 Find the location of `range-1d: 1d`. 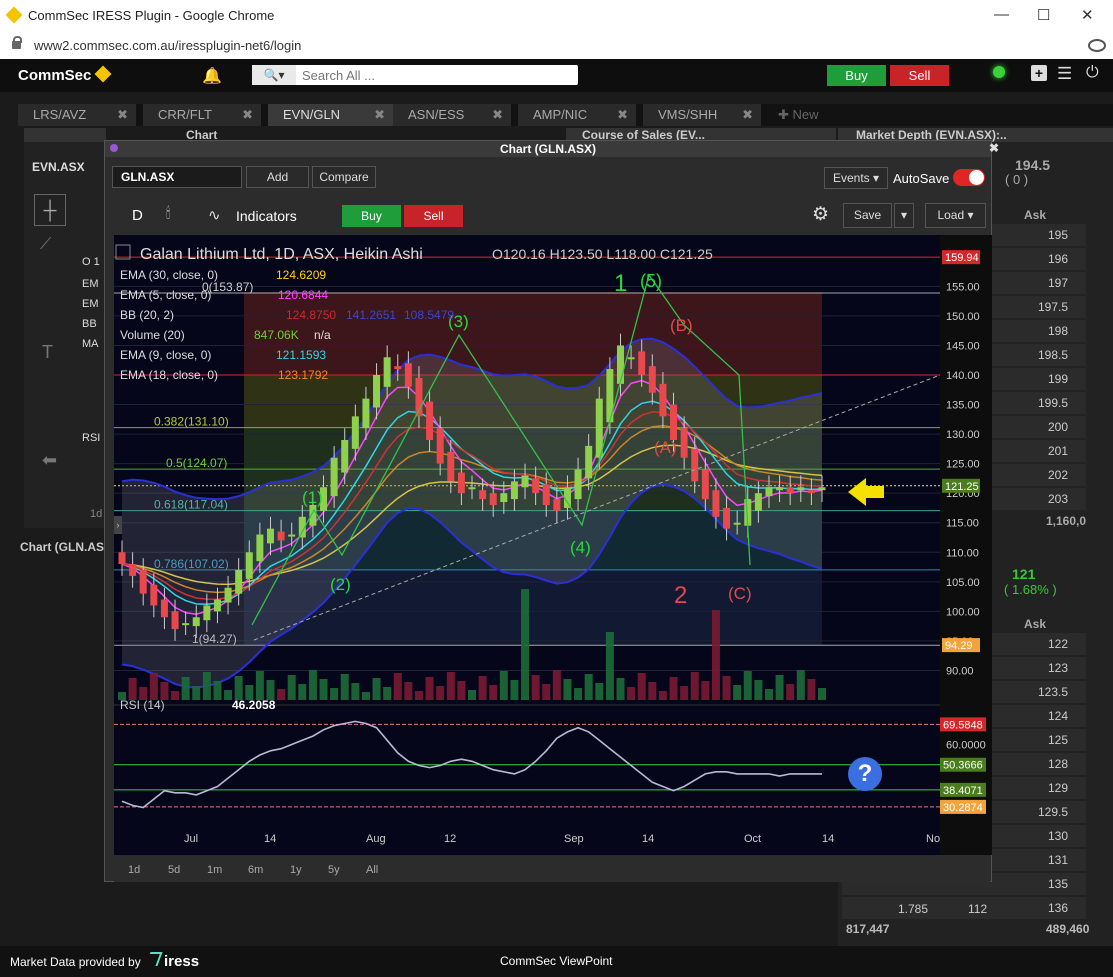

range-1d: 1d is located at coordinates (134, 870).